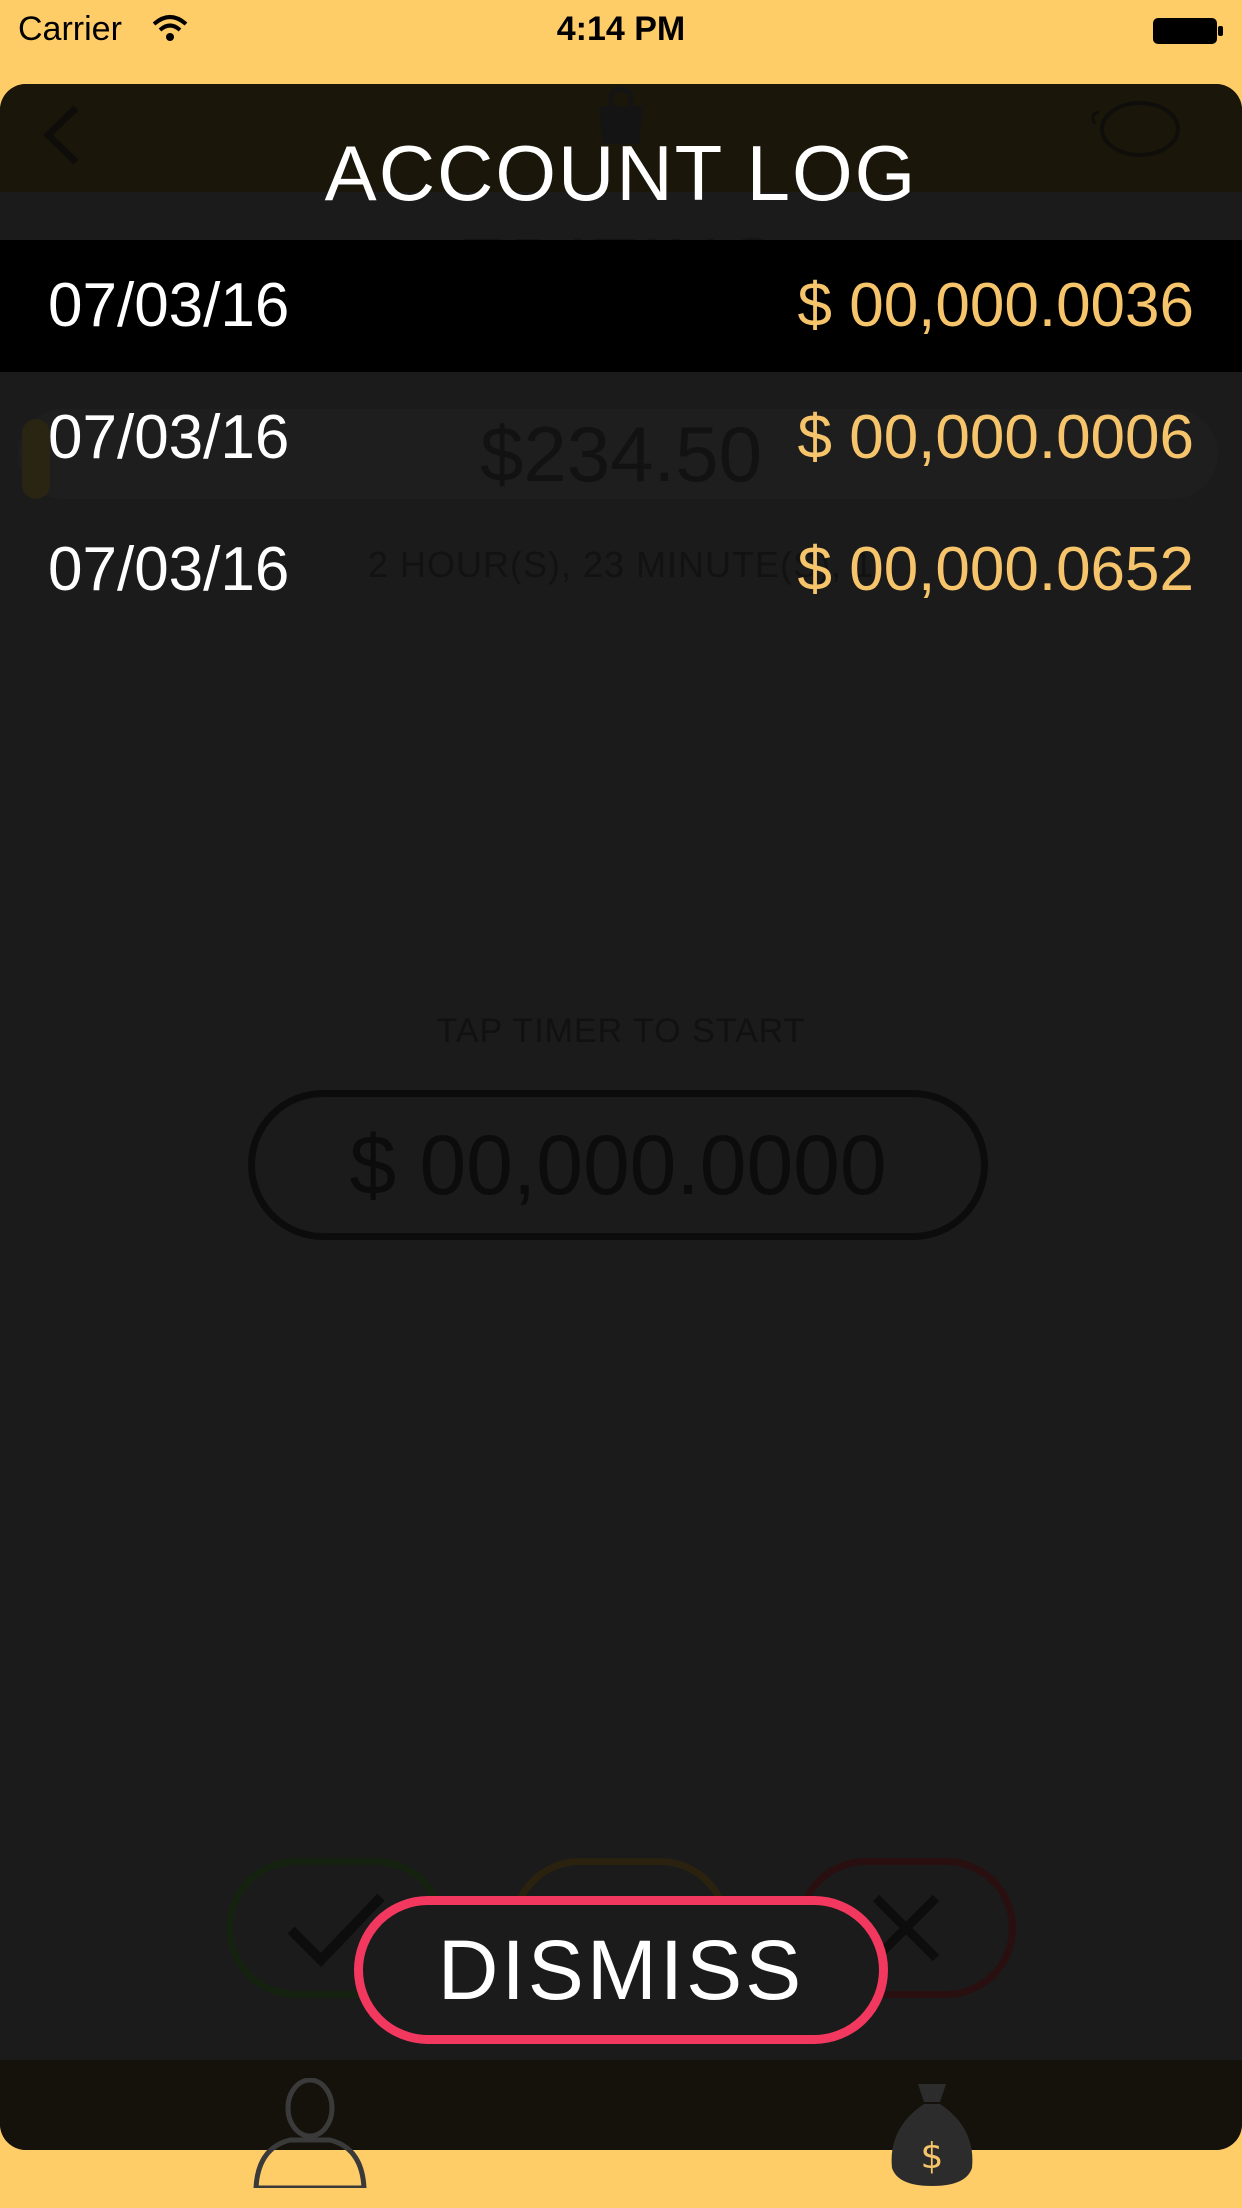 The image size is (1242, 2208). What do you see at coordinates (1188, 31) in the screenshot?
I see `battery-icon` at bounding box center [1188, 31].